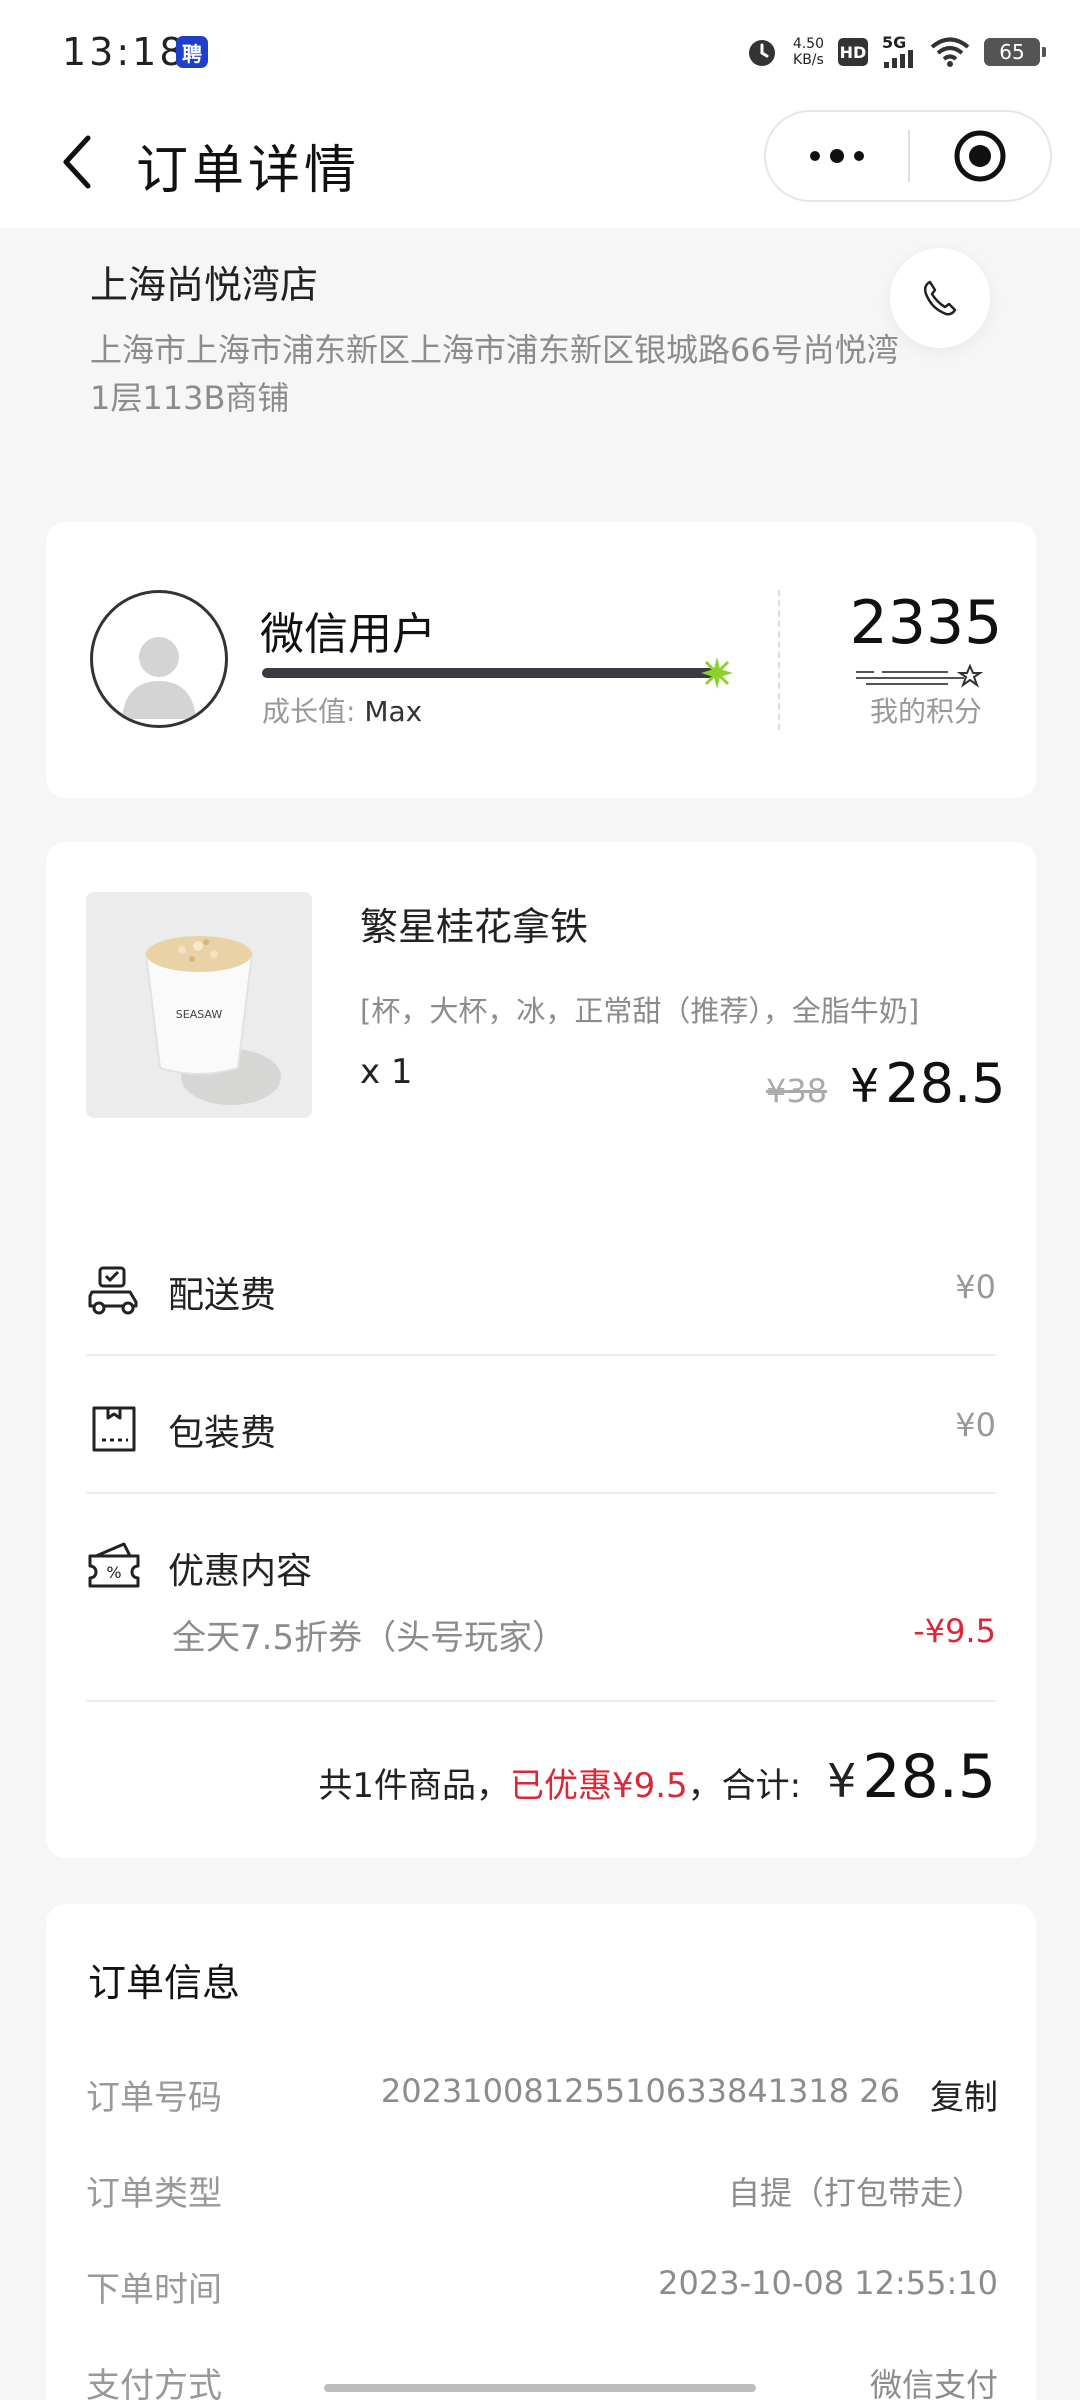  Describe the element at coordinates (154, 2098) in the screenshot. I see `order-number-label: 订单号码` at that location.